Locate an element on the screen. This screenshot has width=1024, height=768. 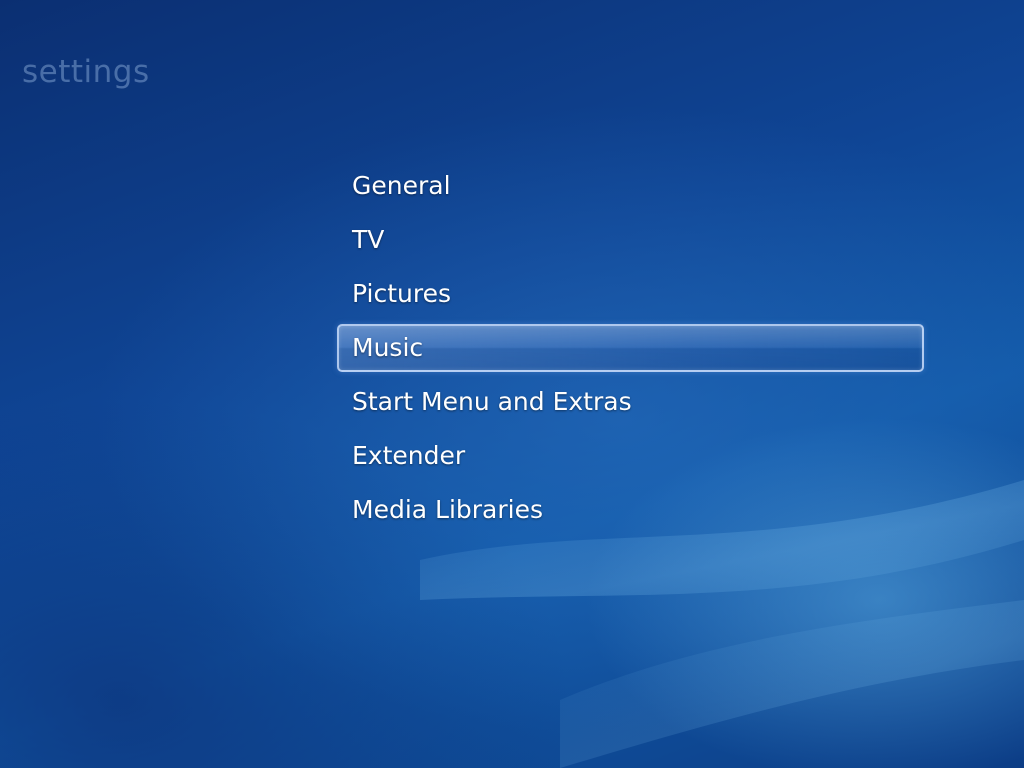
menu-item-label: Music is located at coordinates (388, 347).